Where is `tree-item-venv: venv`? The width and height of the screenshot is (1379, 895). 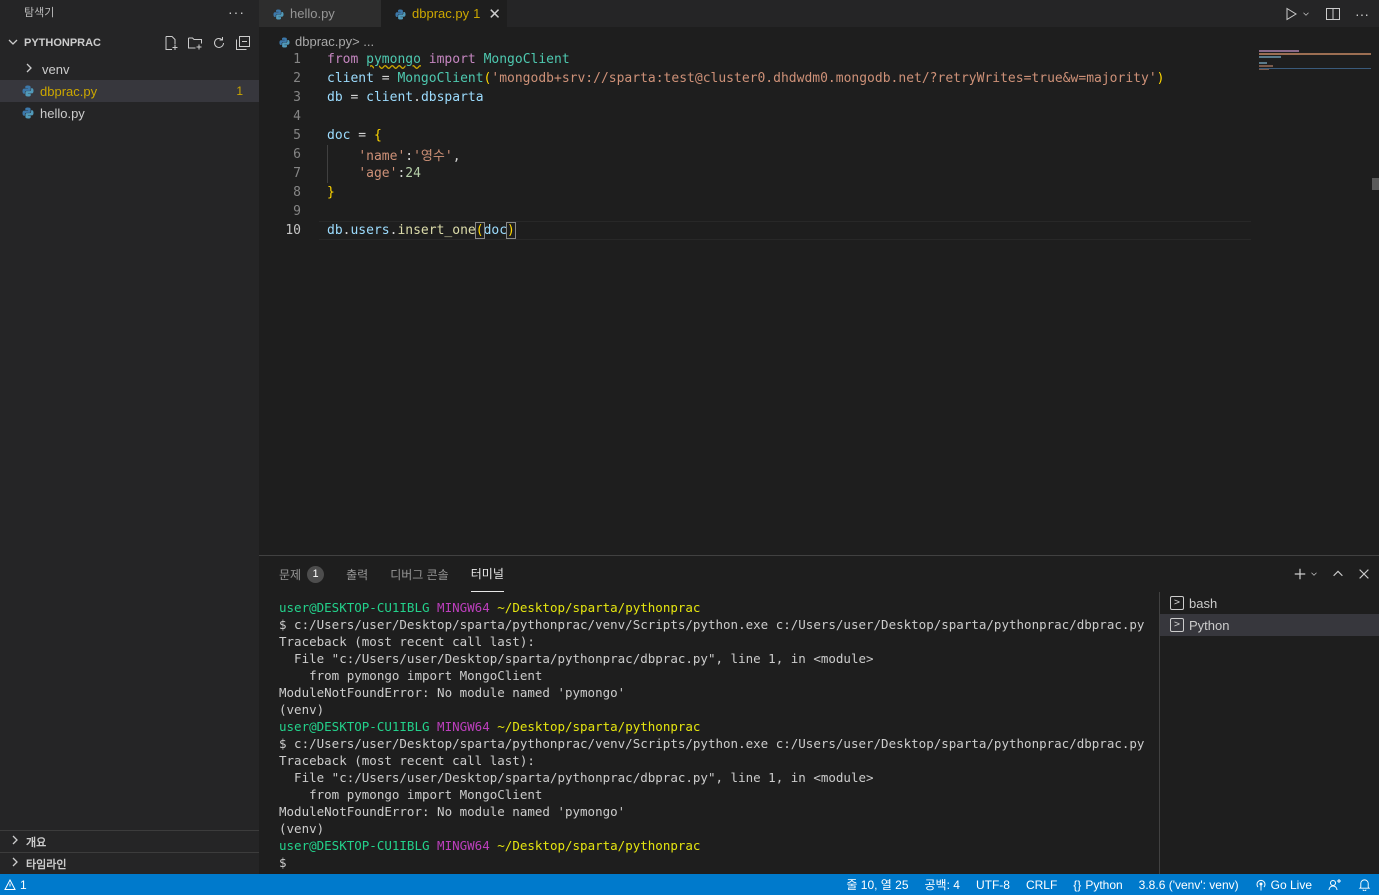 tree-item-venv: venv is located at coordinates (129, 69).